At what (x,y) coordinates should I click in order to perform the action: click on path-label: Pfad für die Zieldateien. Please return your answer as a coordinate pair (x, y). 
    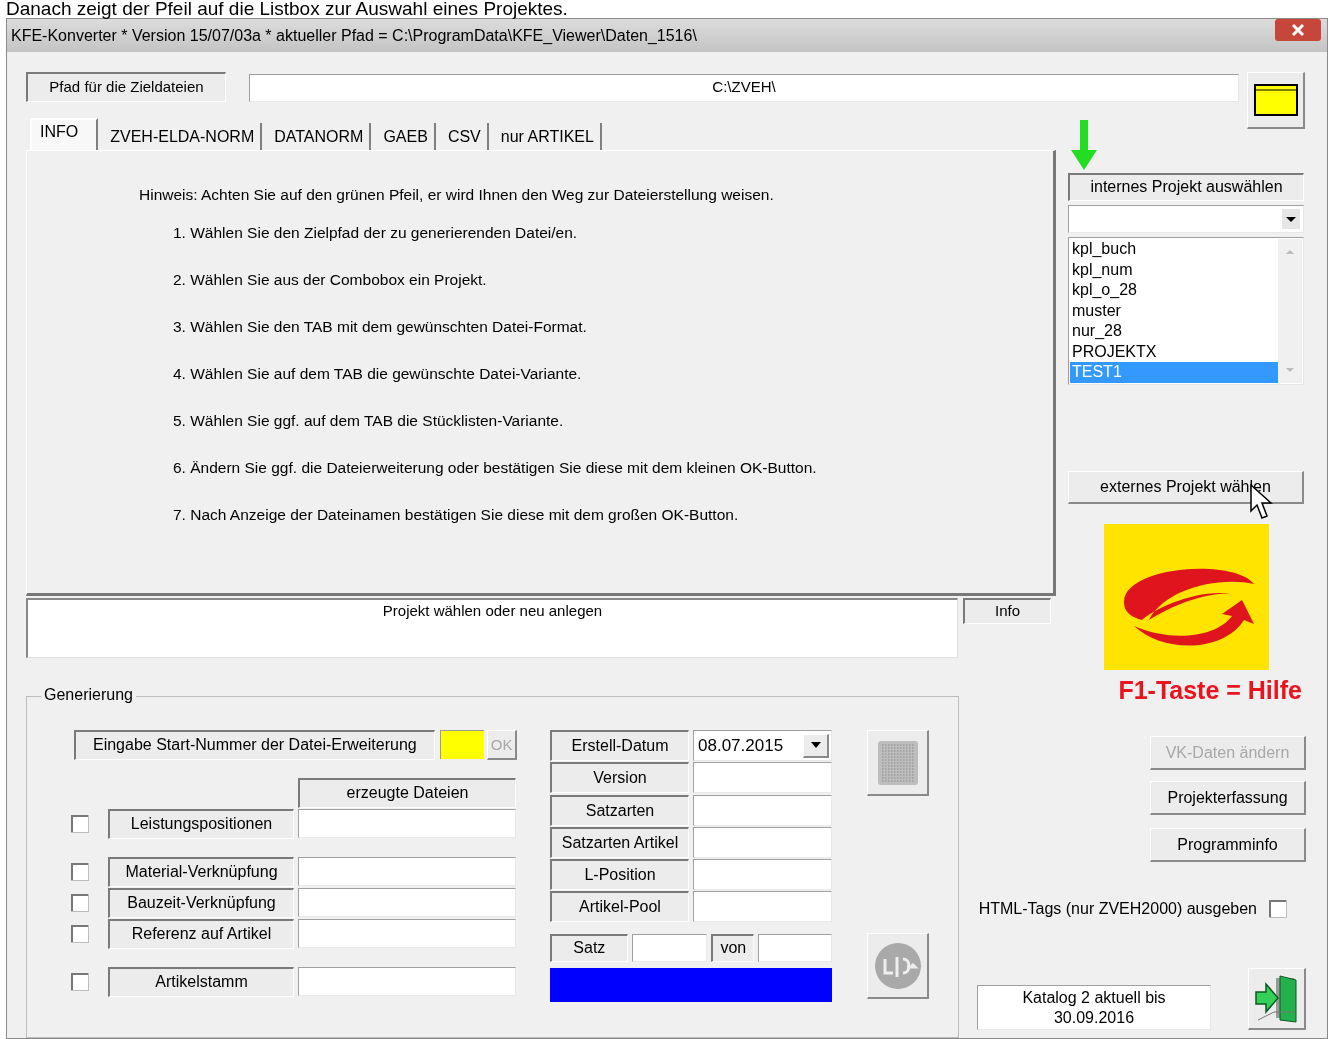
    Looking at the image, I should click on (126, 87).